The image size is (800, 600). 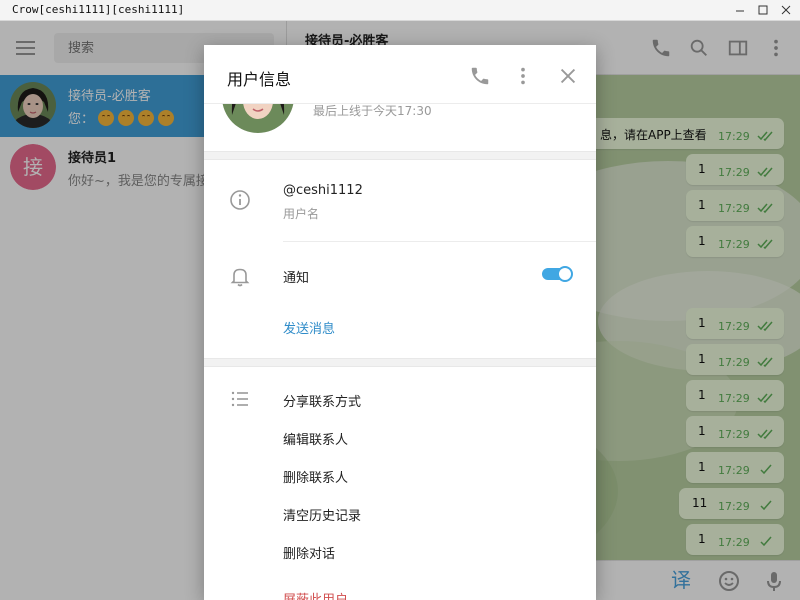 What do you see at coordinates (740, 10) in the screenshot?
I see `minimize-icon` at bounding box center [740, 10].